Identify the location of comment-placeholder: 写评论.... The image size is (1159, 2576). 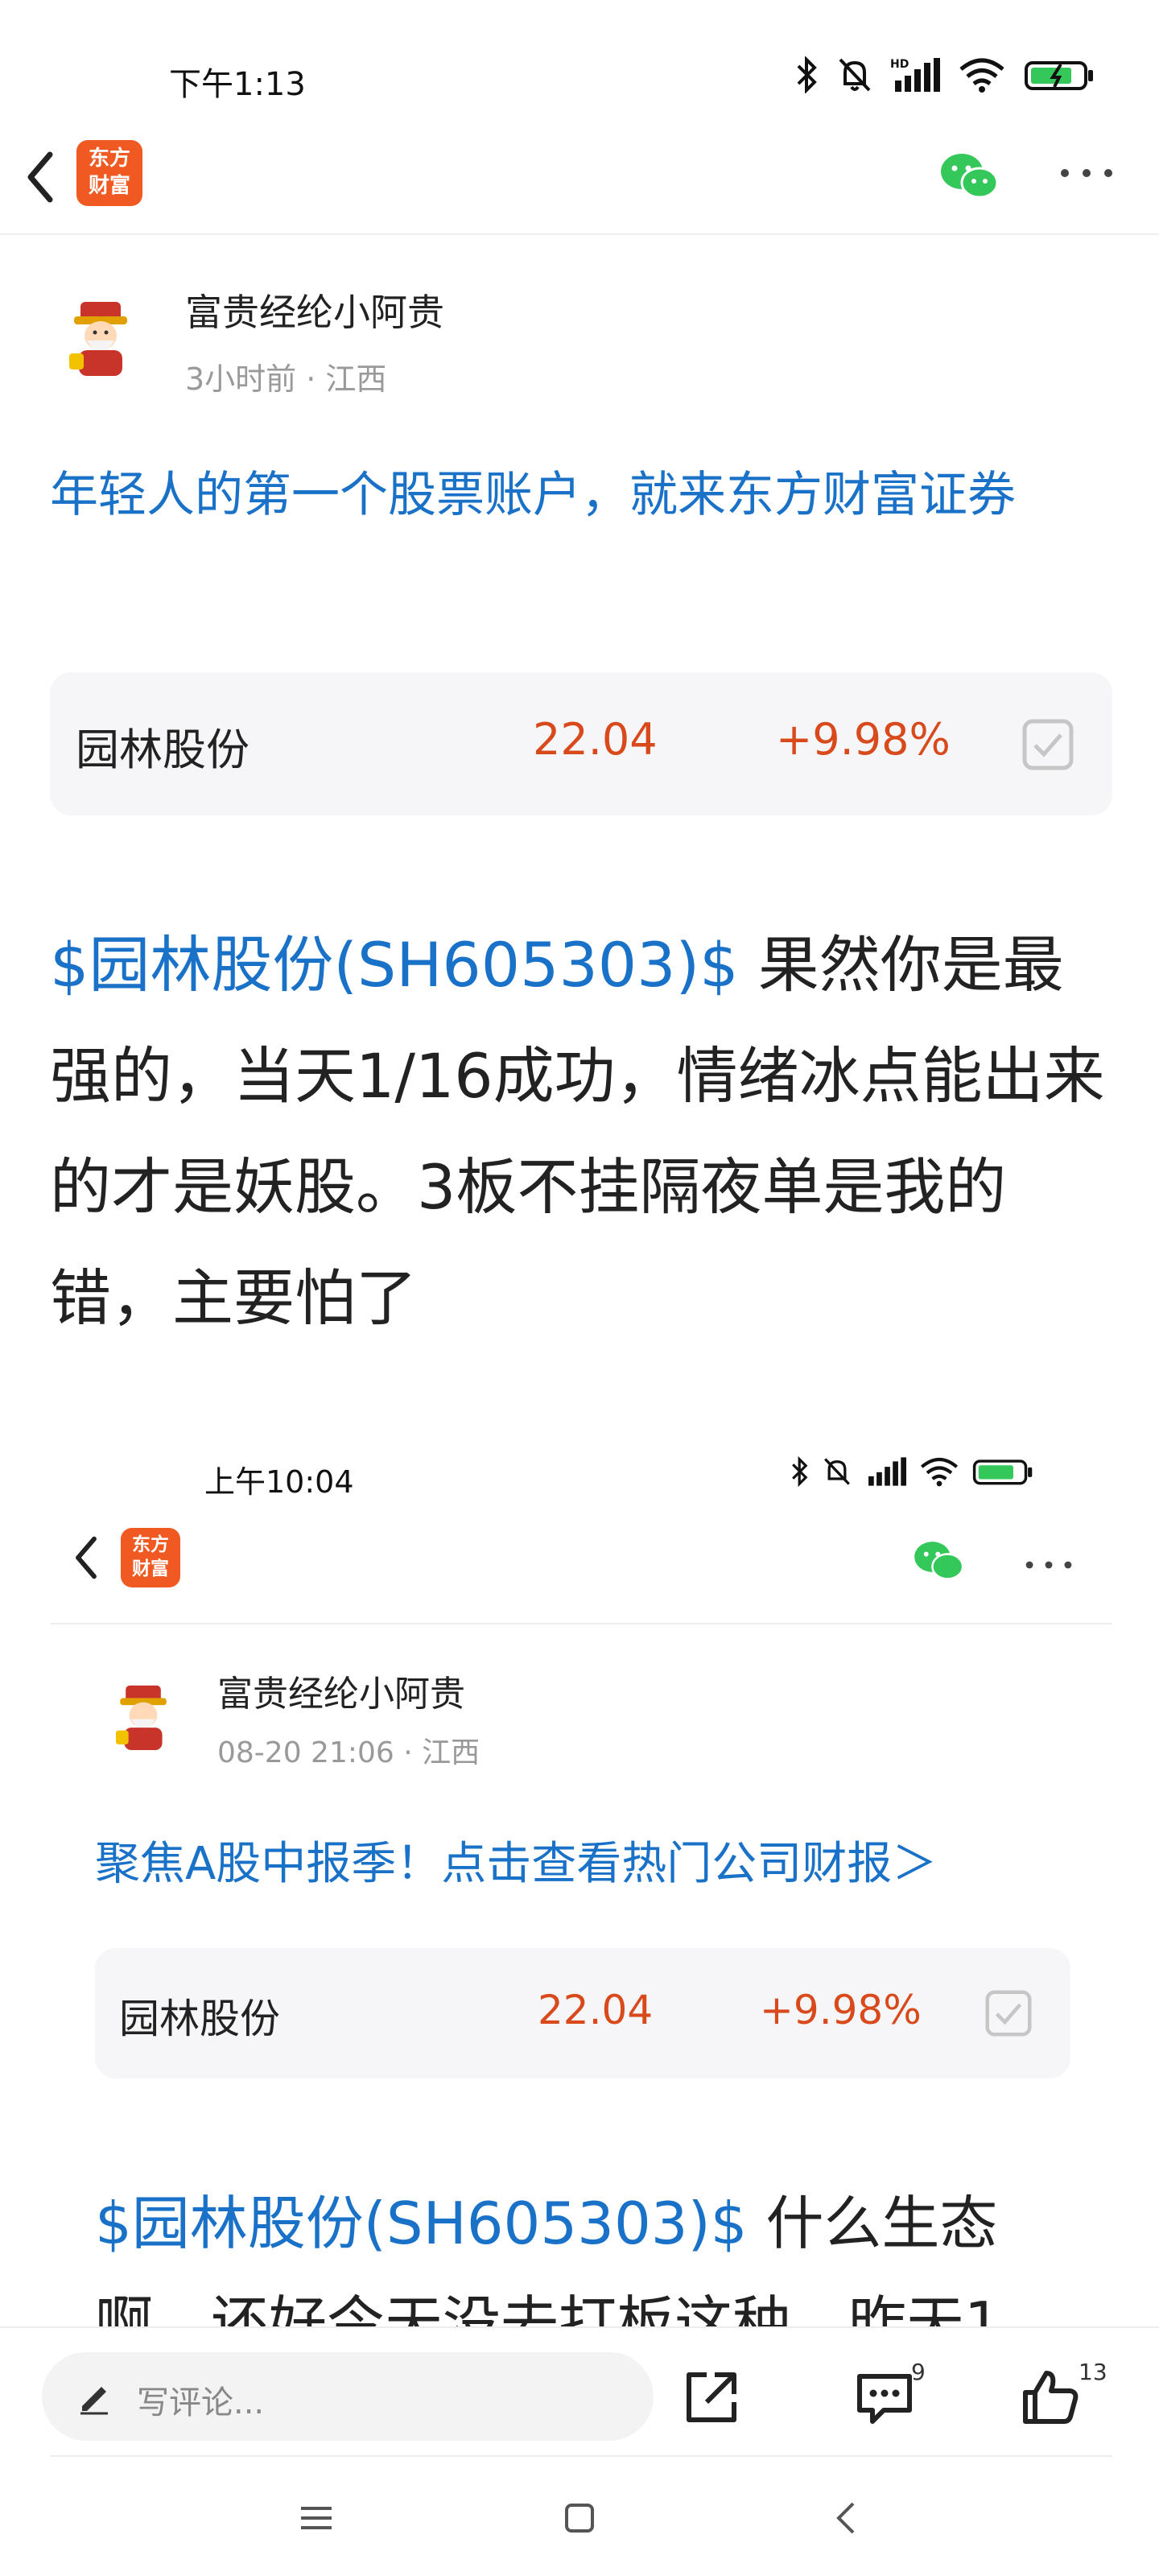
(201, 2402).